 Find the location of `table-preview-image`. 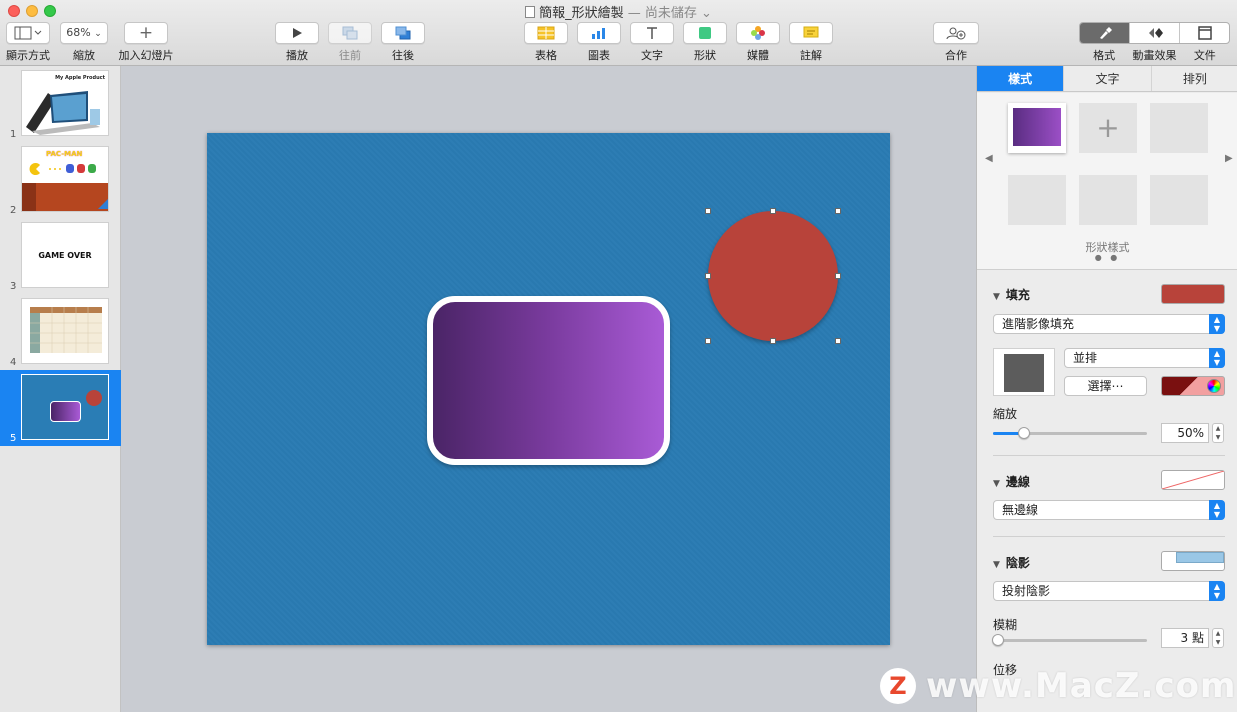

table-preview-image is located at coordinates (66, 330).